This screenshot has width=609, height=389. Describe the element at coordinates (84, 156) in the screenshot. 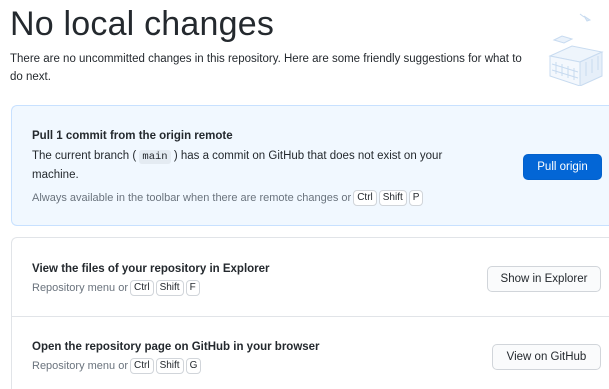

I see `pull-desc-before: The current branch (` at that location.